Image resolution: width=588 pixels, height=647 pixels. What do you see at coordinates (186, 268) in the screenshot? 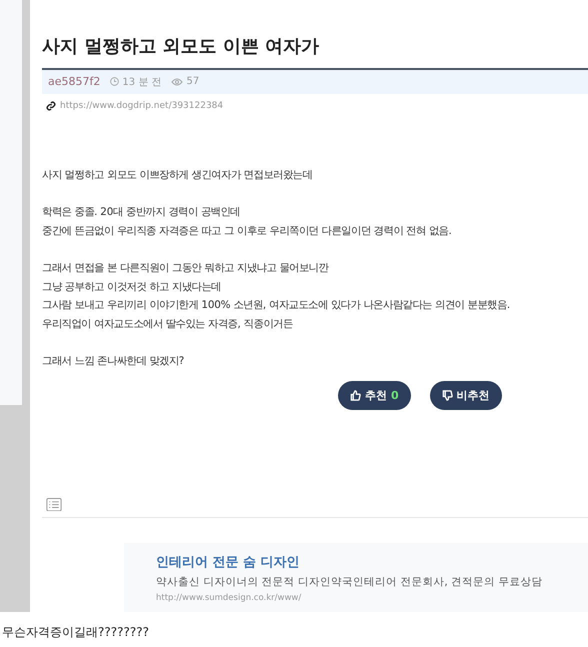
I see `body-text: 그래서 면접을 본 다른직원이 그동안 뭐하고 지냈냐고 물어보니깐` at bounding box center [186, 268].